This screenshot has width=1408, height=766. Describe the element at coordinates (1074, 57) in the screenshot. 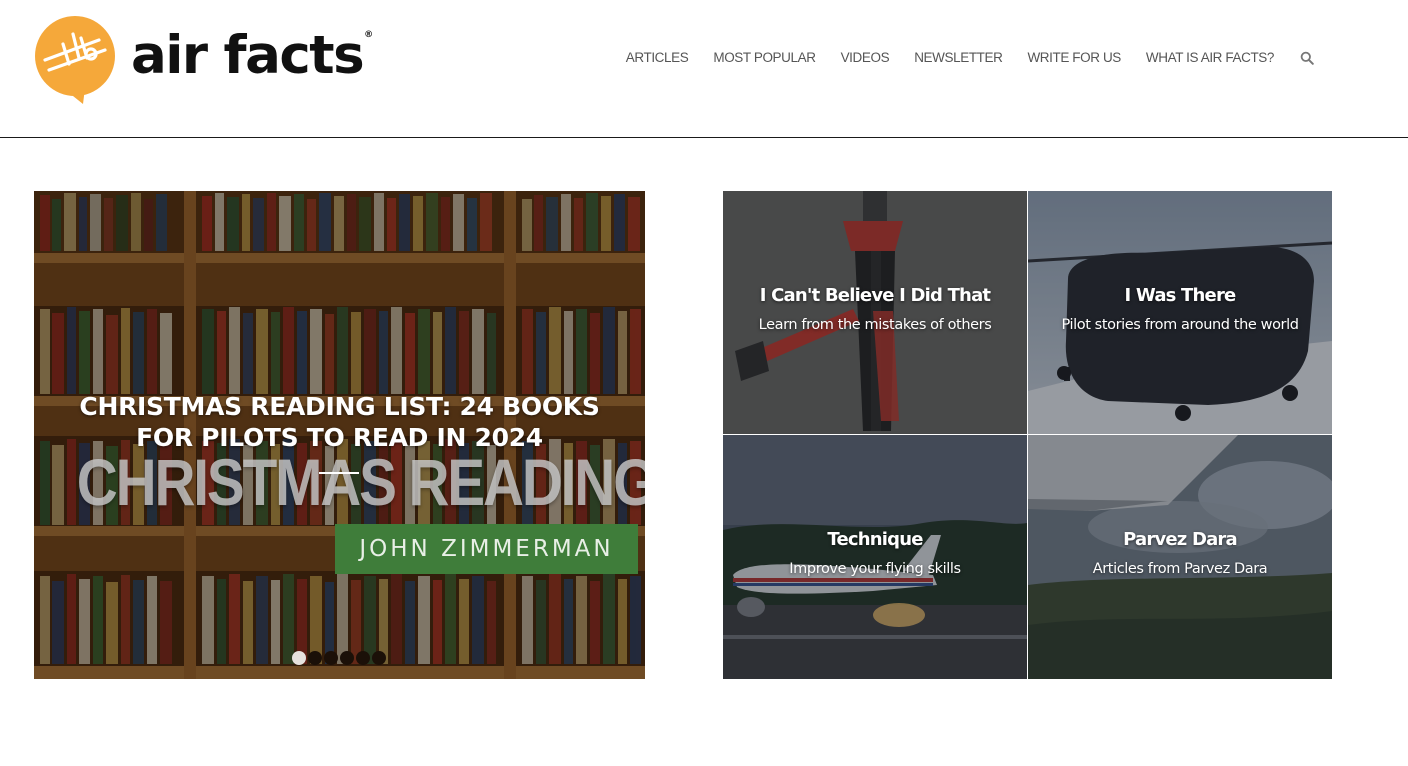

I see `nav-write-for-us: WRITE FOR US` at that location.